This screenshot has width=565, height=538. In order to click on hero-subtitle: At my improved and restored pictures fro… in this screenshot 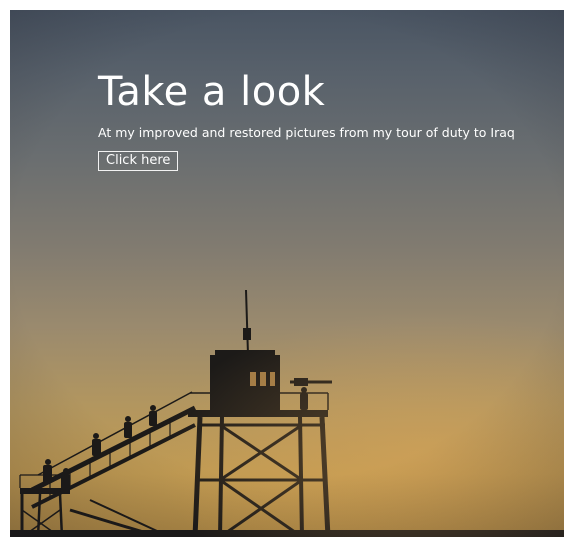, I will do `click(306, 132)`.